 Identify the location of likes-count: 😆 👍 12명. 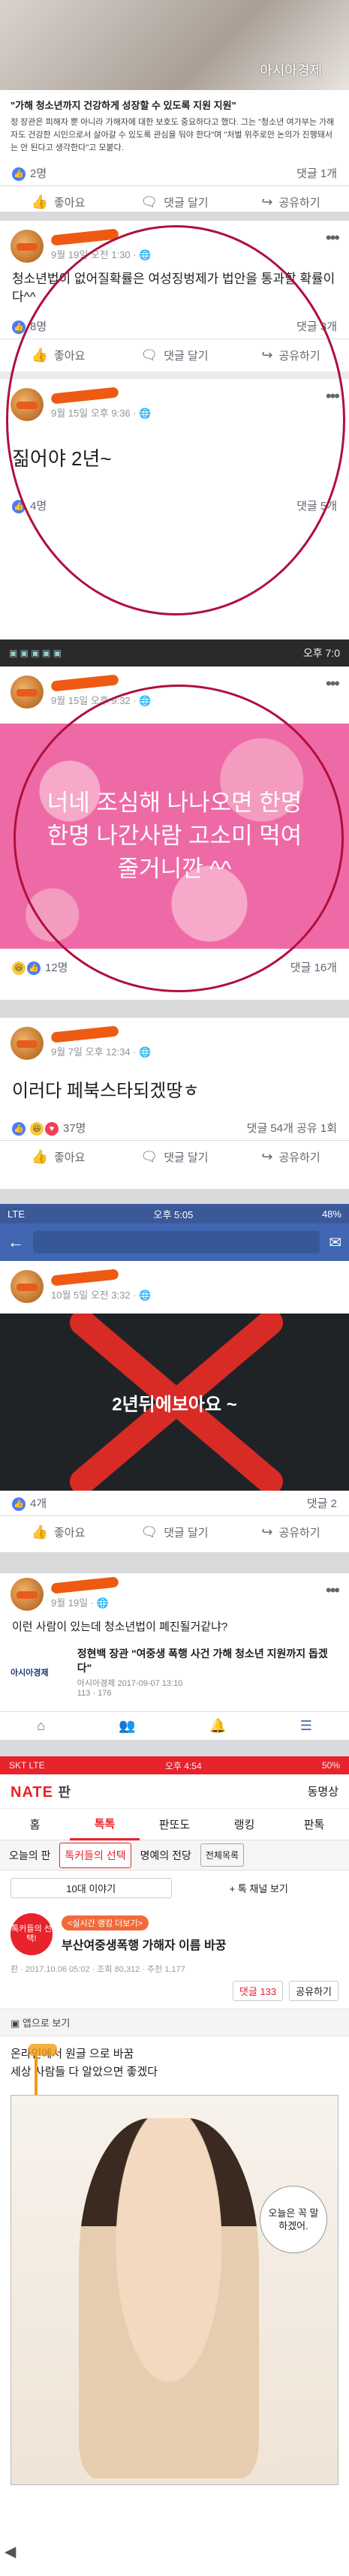
(40, 967).